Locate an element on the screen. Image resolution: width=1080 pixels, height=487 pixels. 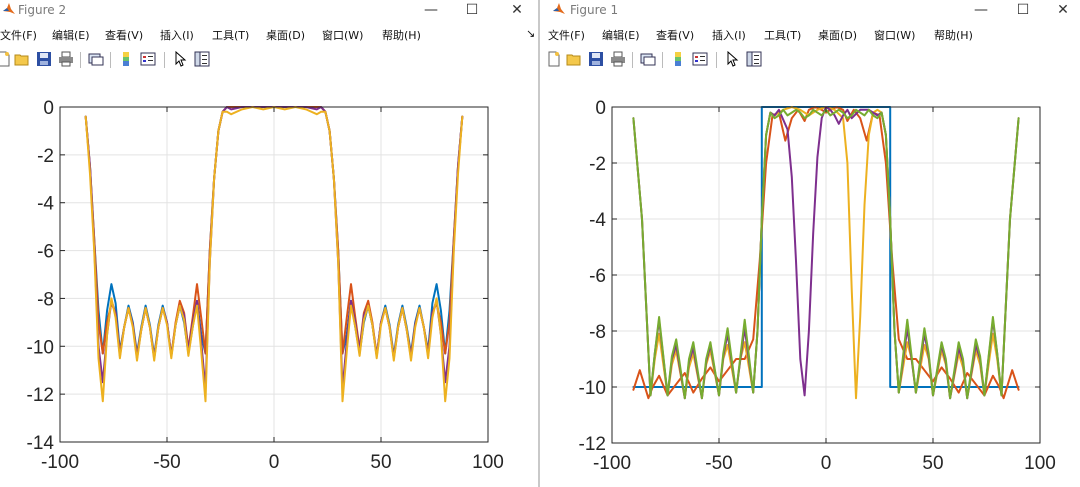
title-bar: Figure 1 — ☐ ✕ is located at coordinates (810, 11).